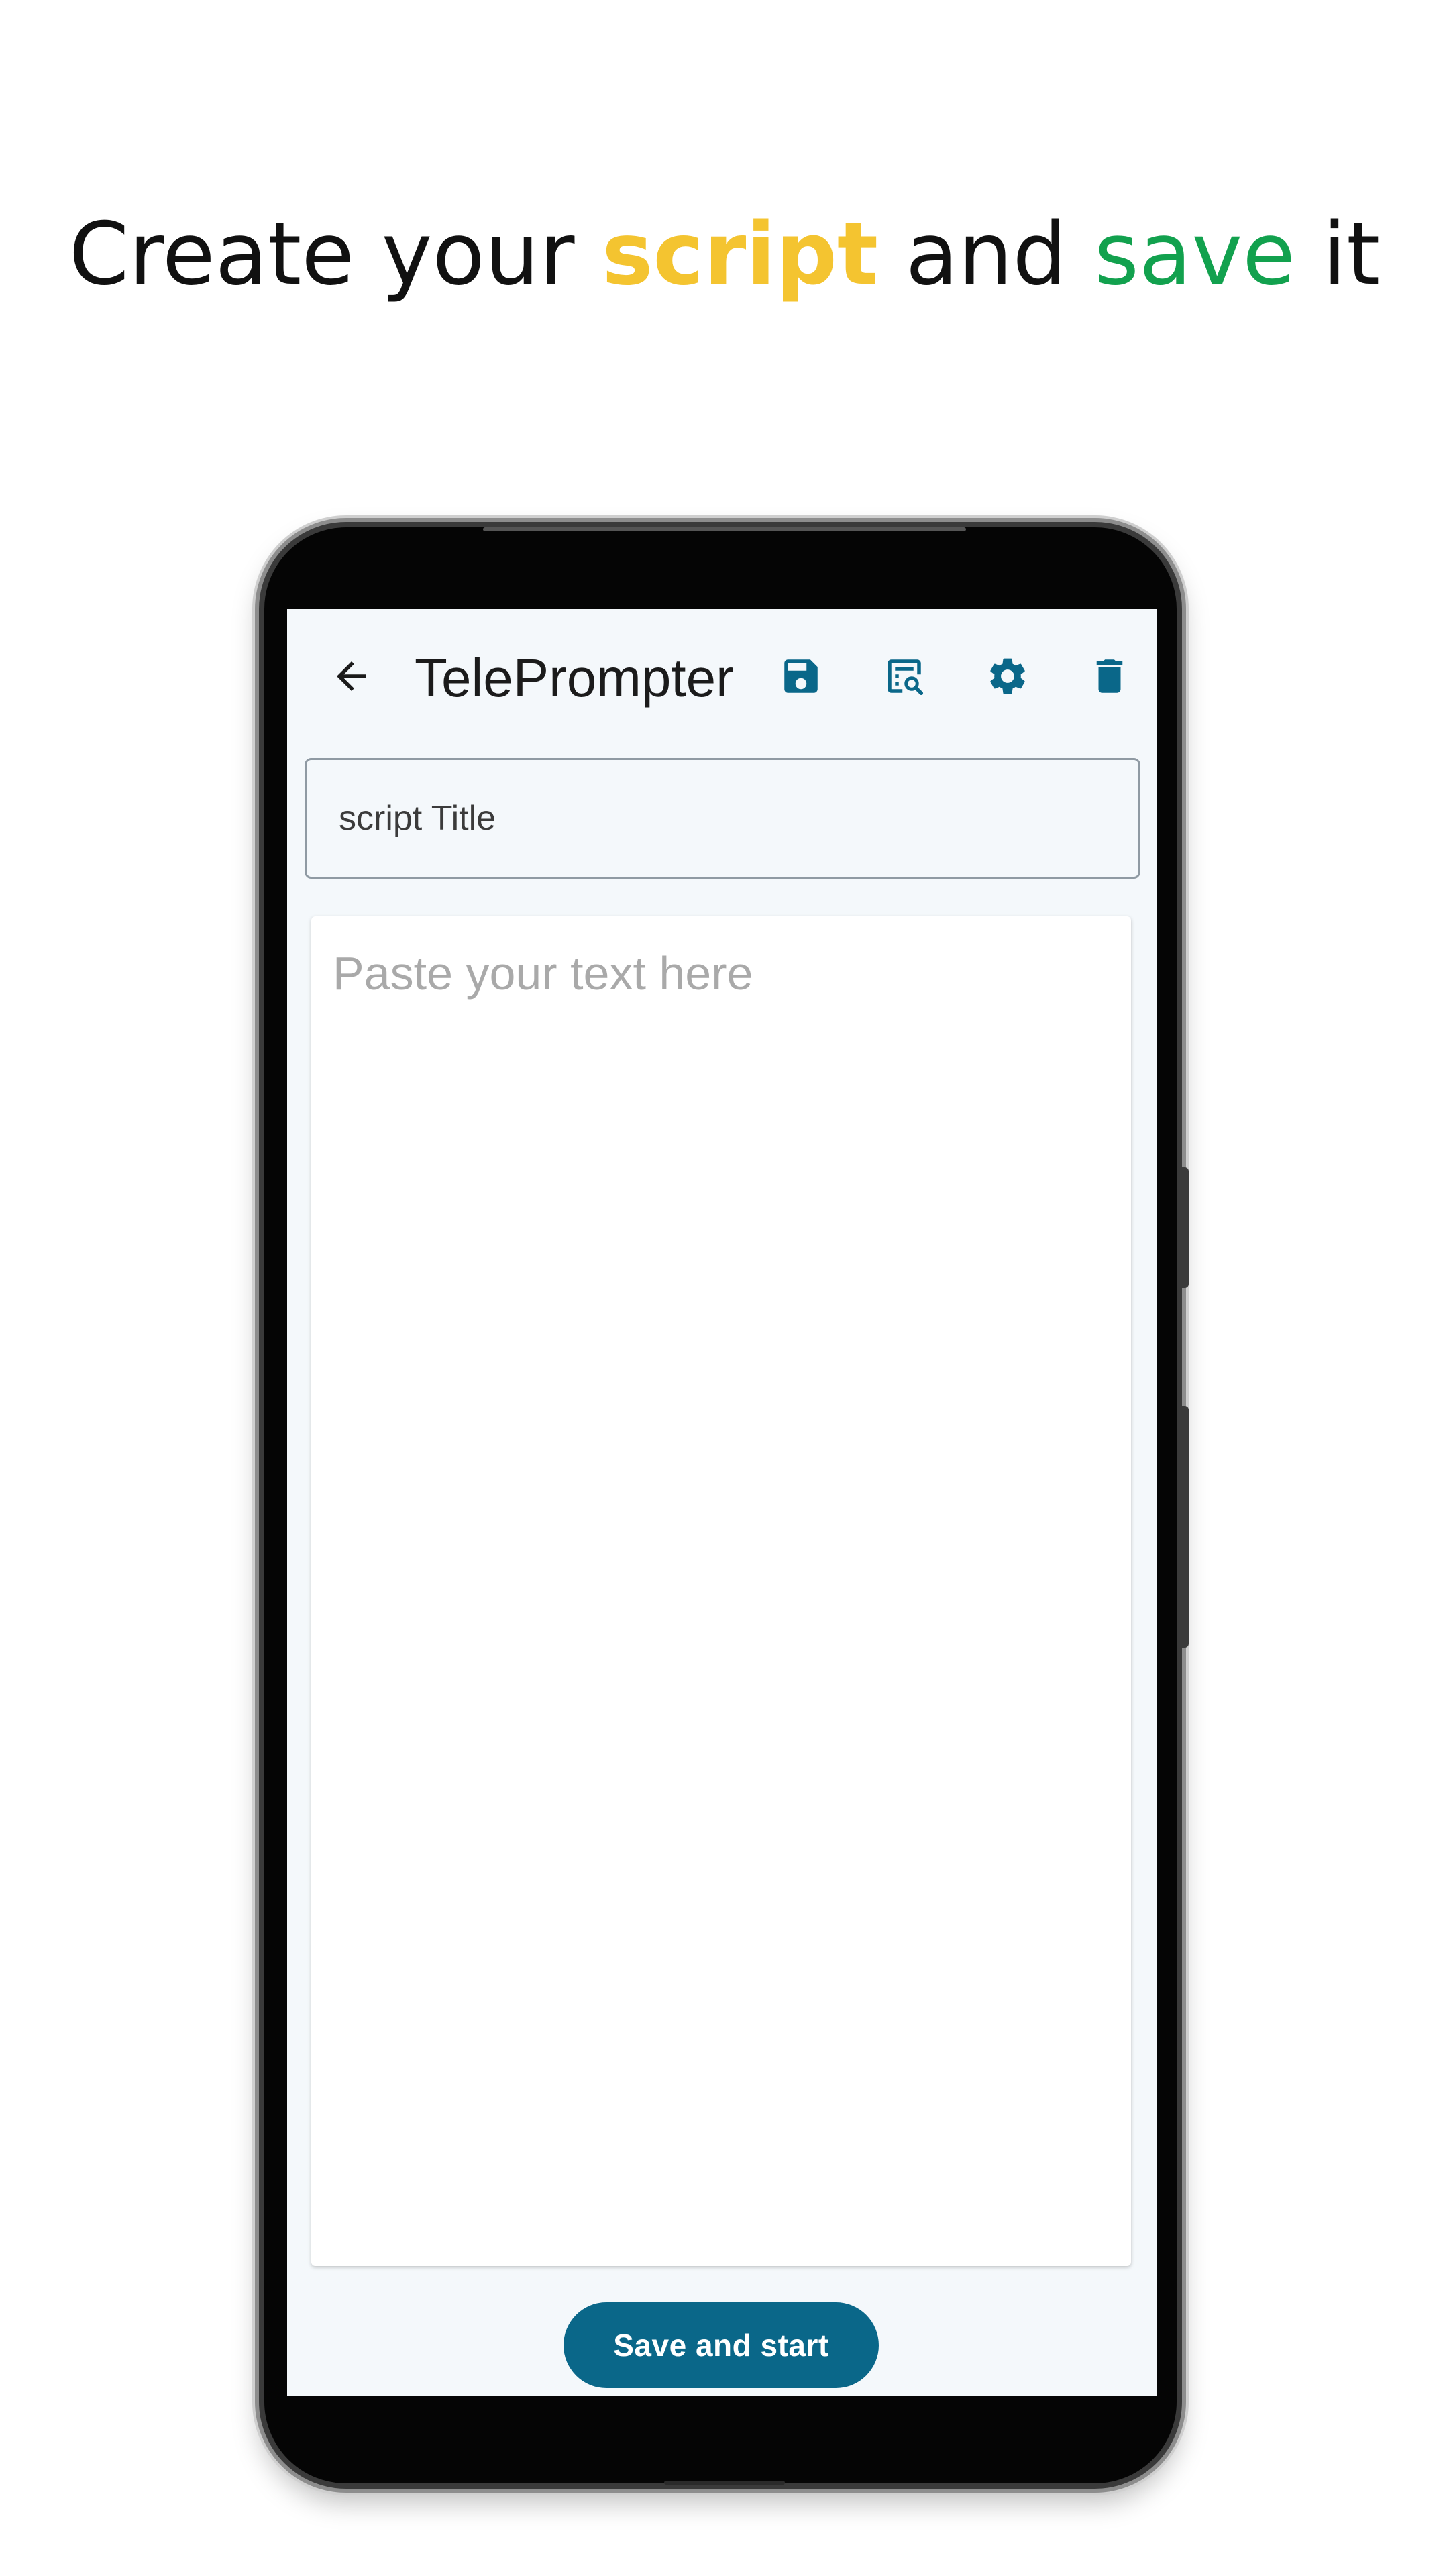 This screenshot has width=1449, height=2576. What do you see at coordinates (724, 2483) in the screenshot?
I see `phone-bottom-port` at bounding box center [724, 2483].